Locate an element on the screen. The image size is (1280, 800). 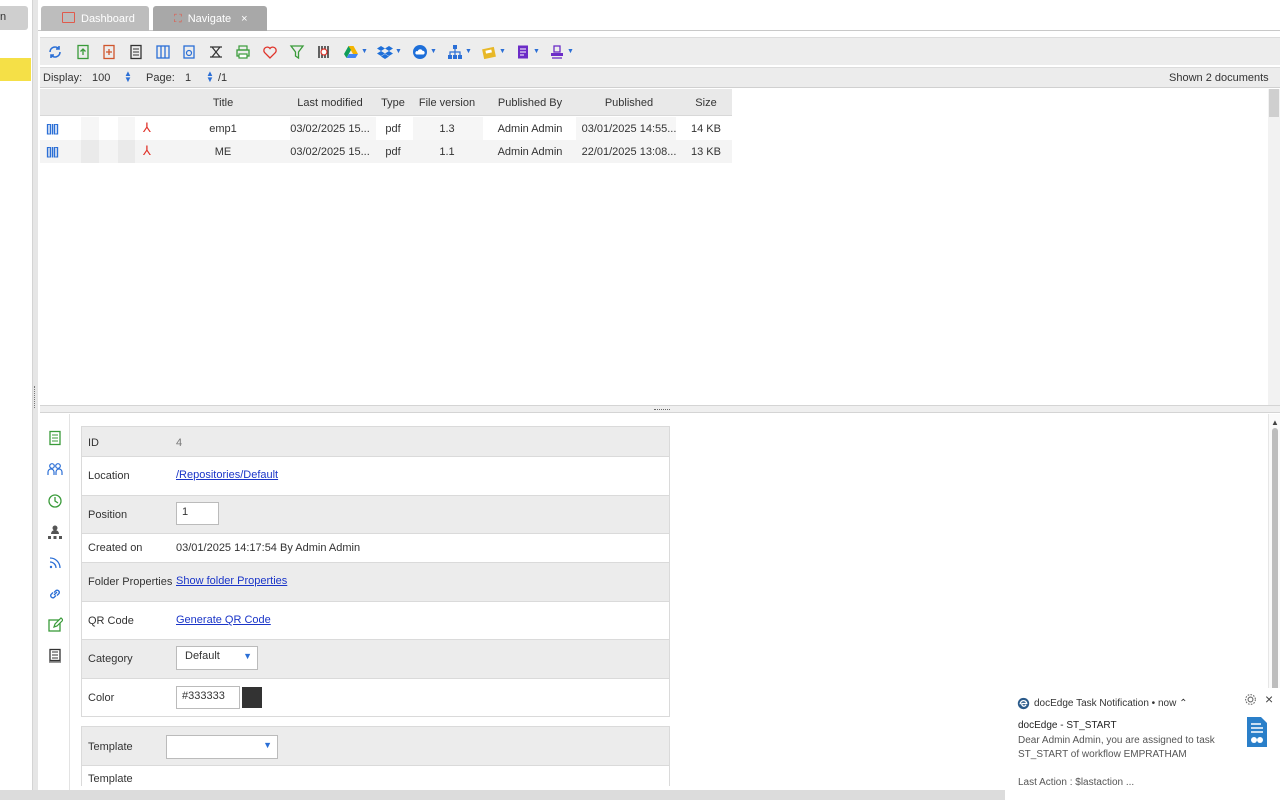
col-last-modified: Last modified is located at coordinates (329, 103).